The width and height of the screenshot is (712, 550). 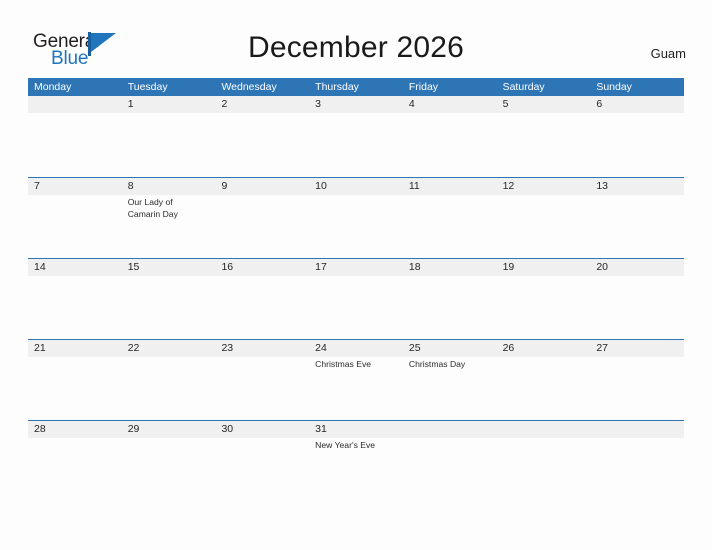 I want to click on week-date-band: 28 29 30 31, so click(x=356, y=429).